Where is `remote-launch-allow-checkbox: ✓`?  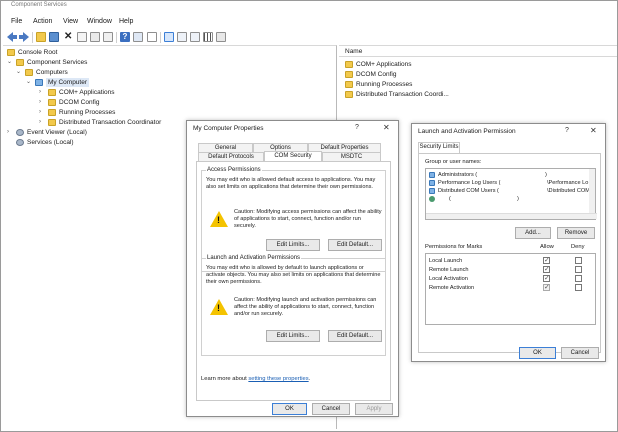 remote-launch-allow-checkbox: ✓ is located at coordinates (546, 269).